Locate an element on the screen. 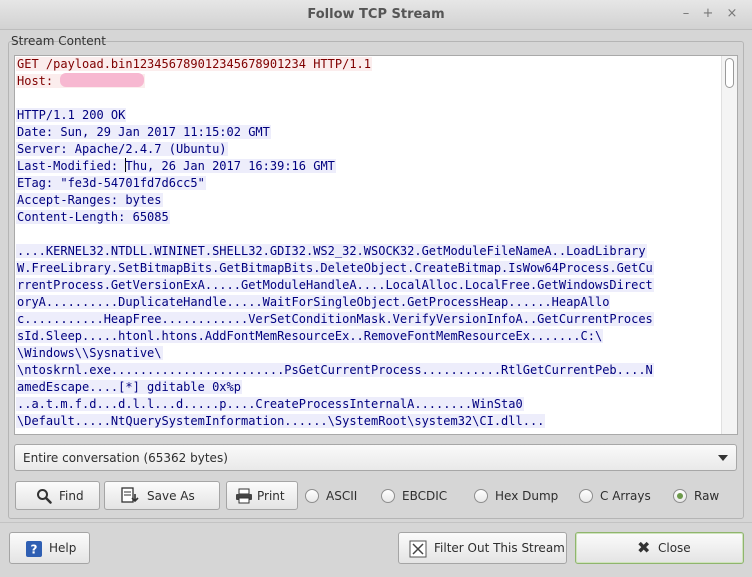 The width and height of the screenshot is (752, 577). stream-line: HTTP/1.1 200 OK is located at coordinates (369, 115).